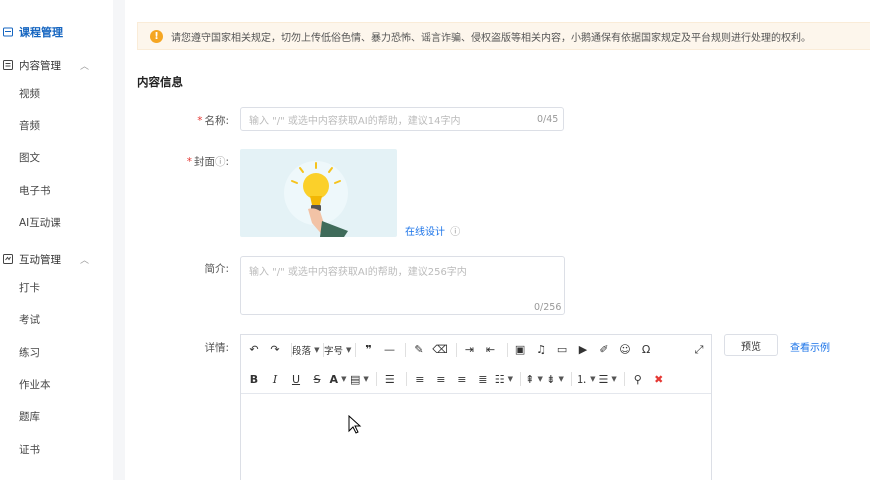  I want to click on line-spacing-button: ☷ ▼, so click(504, 379).